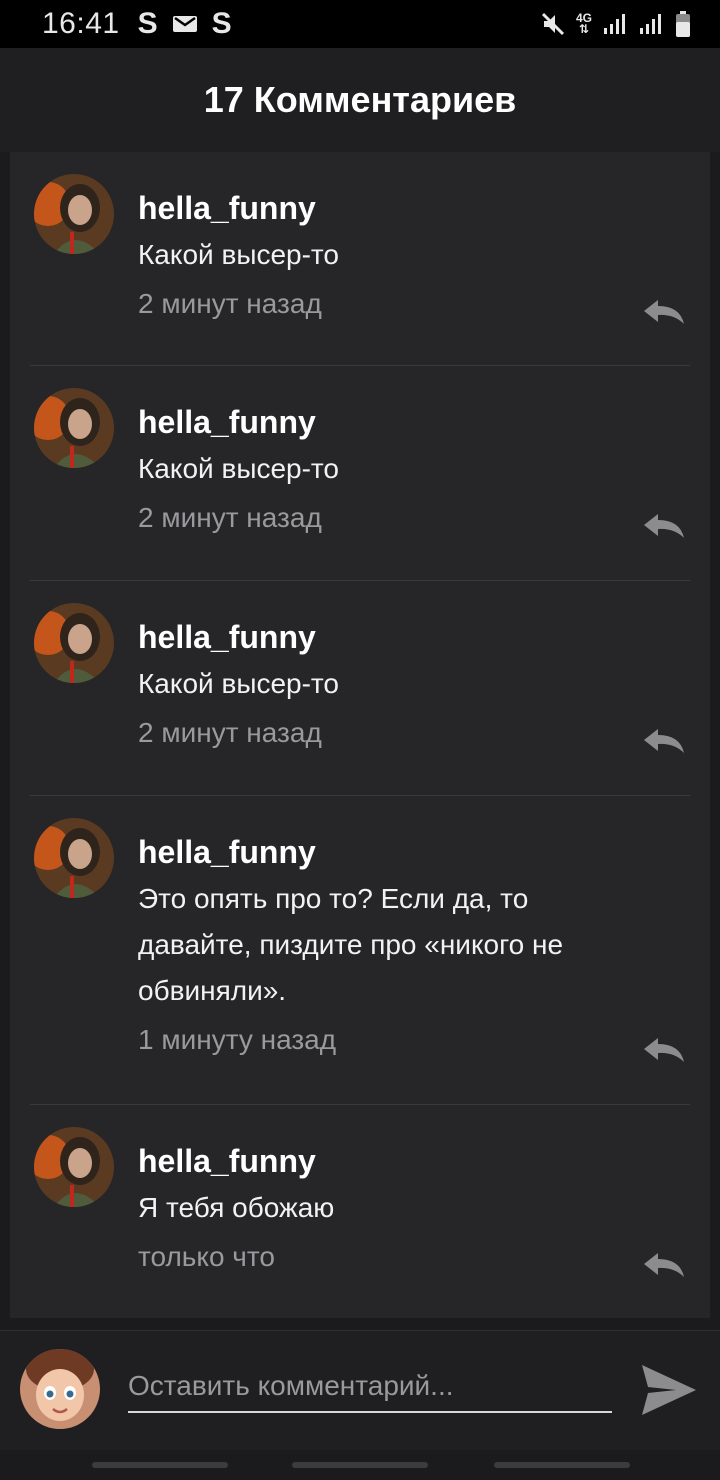  I want to click on page-title: 17 Комментариев, so click(360, 99).